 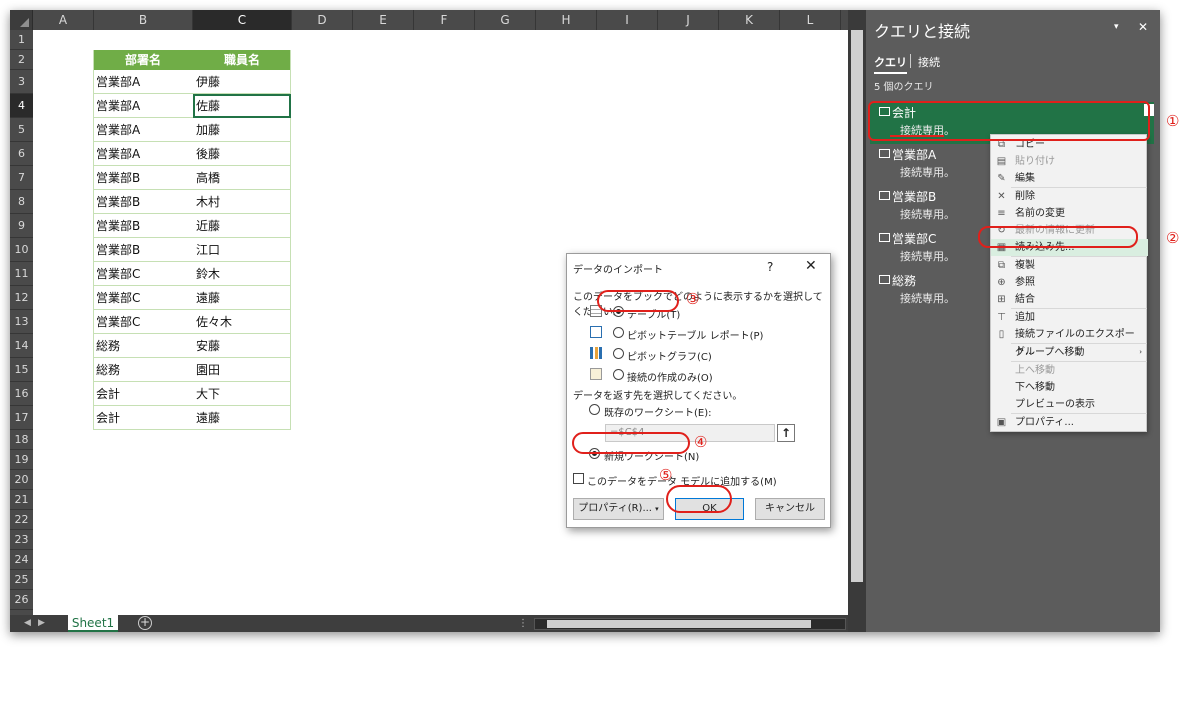 I want to click on vertical-scroll-thumb, so click(x=857, y=306).